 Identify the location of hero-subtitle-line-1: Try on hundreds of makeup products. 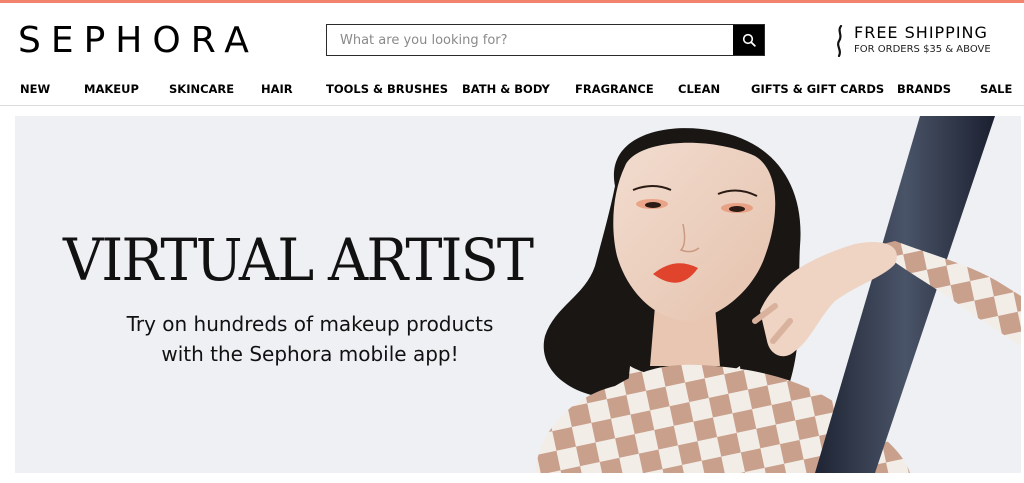
(310, 324).